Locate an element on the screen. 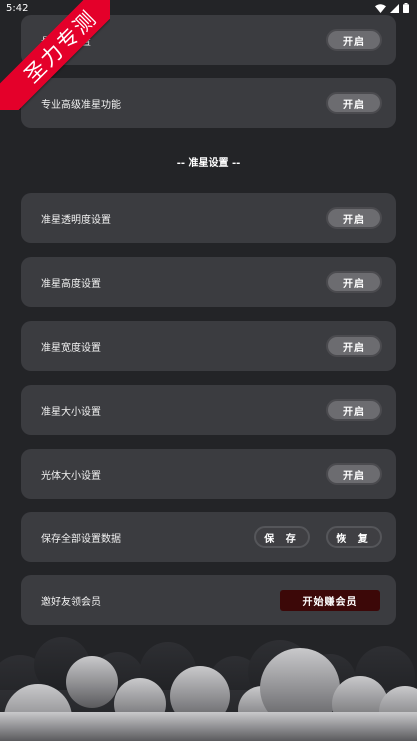 This screenshot has width=417, height=741. status-icons is located at coordinates (392, 8).